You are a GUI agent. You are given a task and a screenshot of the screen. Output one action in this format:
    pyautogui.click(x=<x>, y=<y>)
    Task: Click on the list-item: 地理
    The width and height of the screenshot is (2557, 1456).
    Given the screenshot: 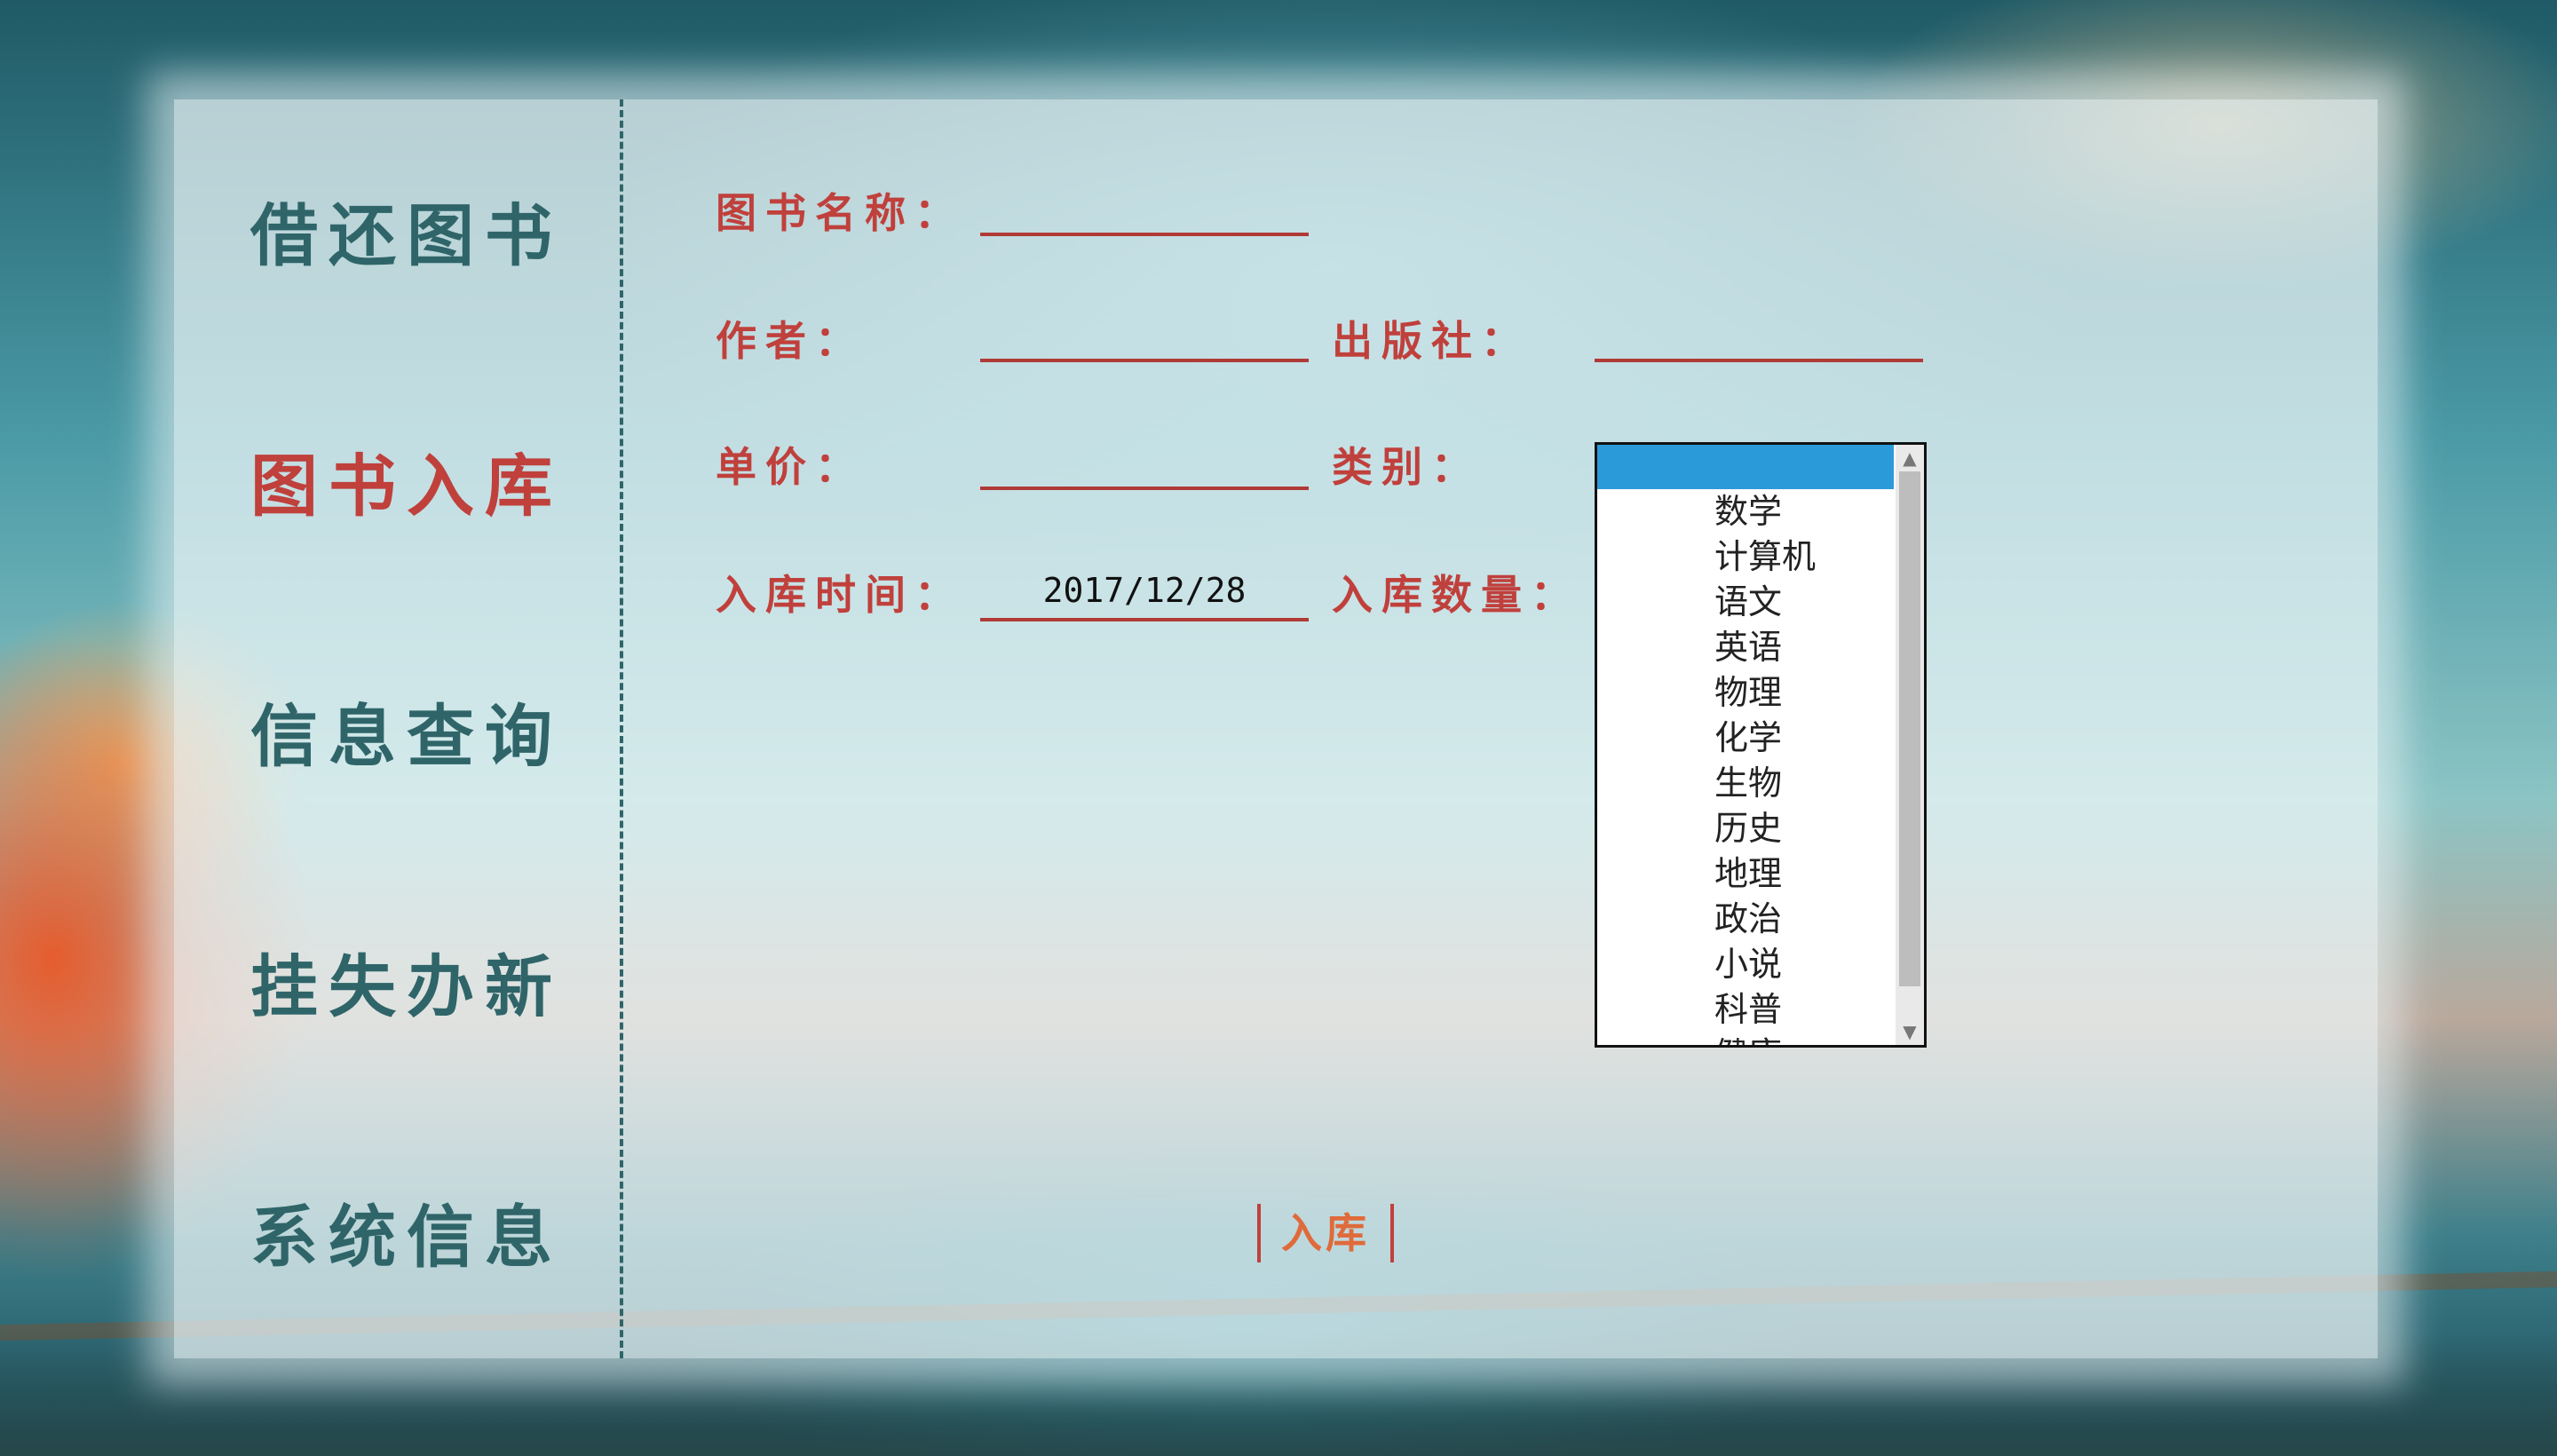 What is the action you would take?
    pyautogui.click(x=1745, y=874)
    